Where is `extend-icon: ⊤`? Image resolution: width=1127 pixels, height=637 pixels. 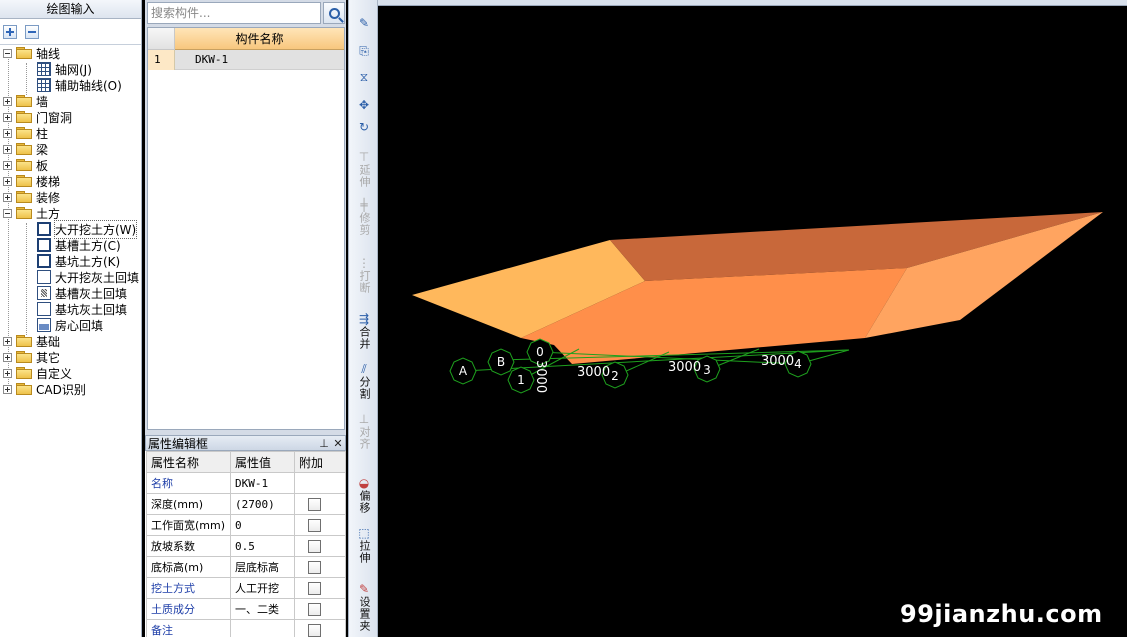
extend-icon: ⊤ is located at coordinates (364, 157).